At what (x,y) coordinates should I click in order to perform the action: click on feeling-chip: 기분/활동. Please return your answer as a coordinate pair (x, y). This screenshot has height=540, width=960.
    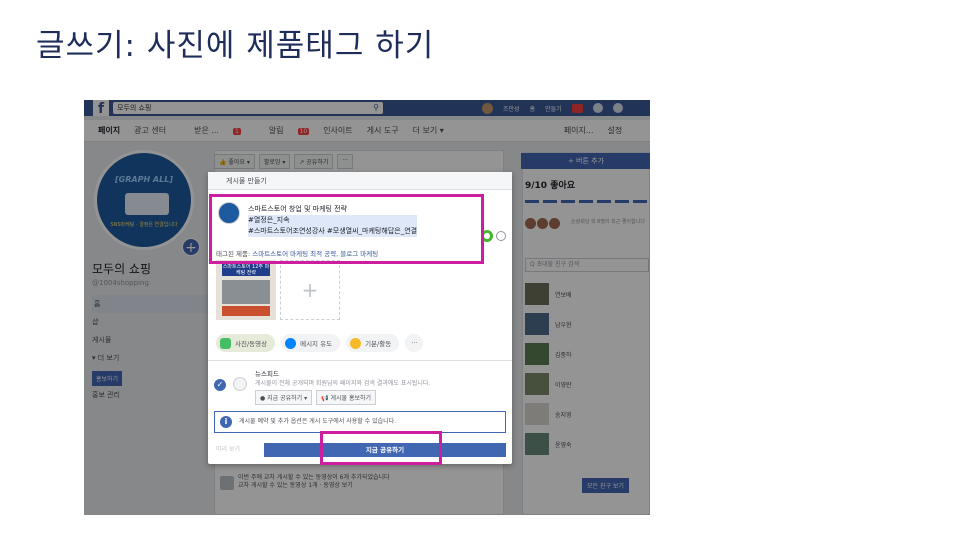
    Looking at the image, I should click on (373, 343).